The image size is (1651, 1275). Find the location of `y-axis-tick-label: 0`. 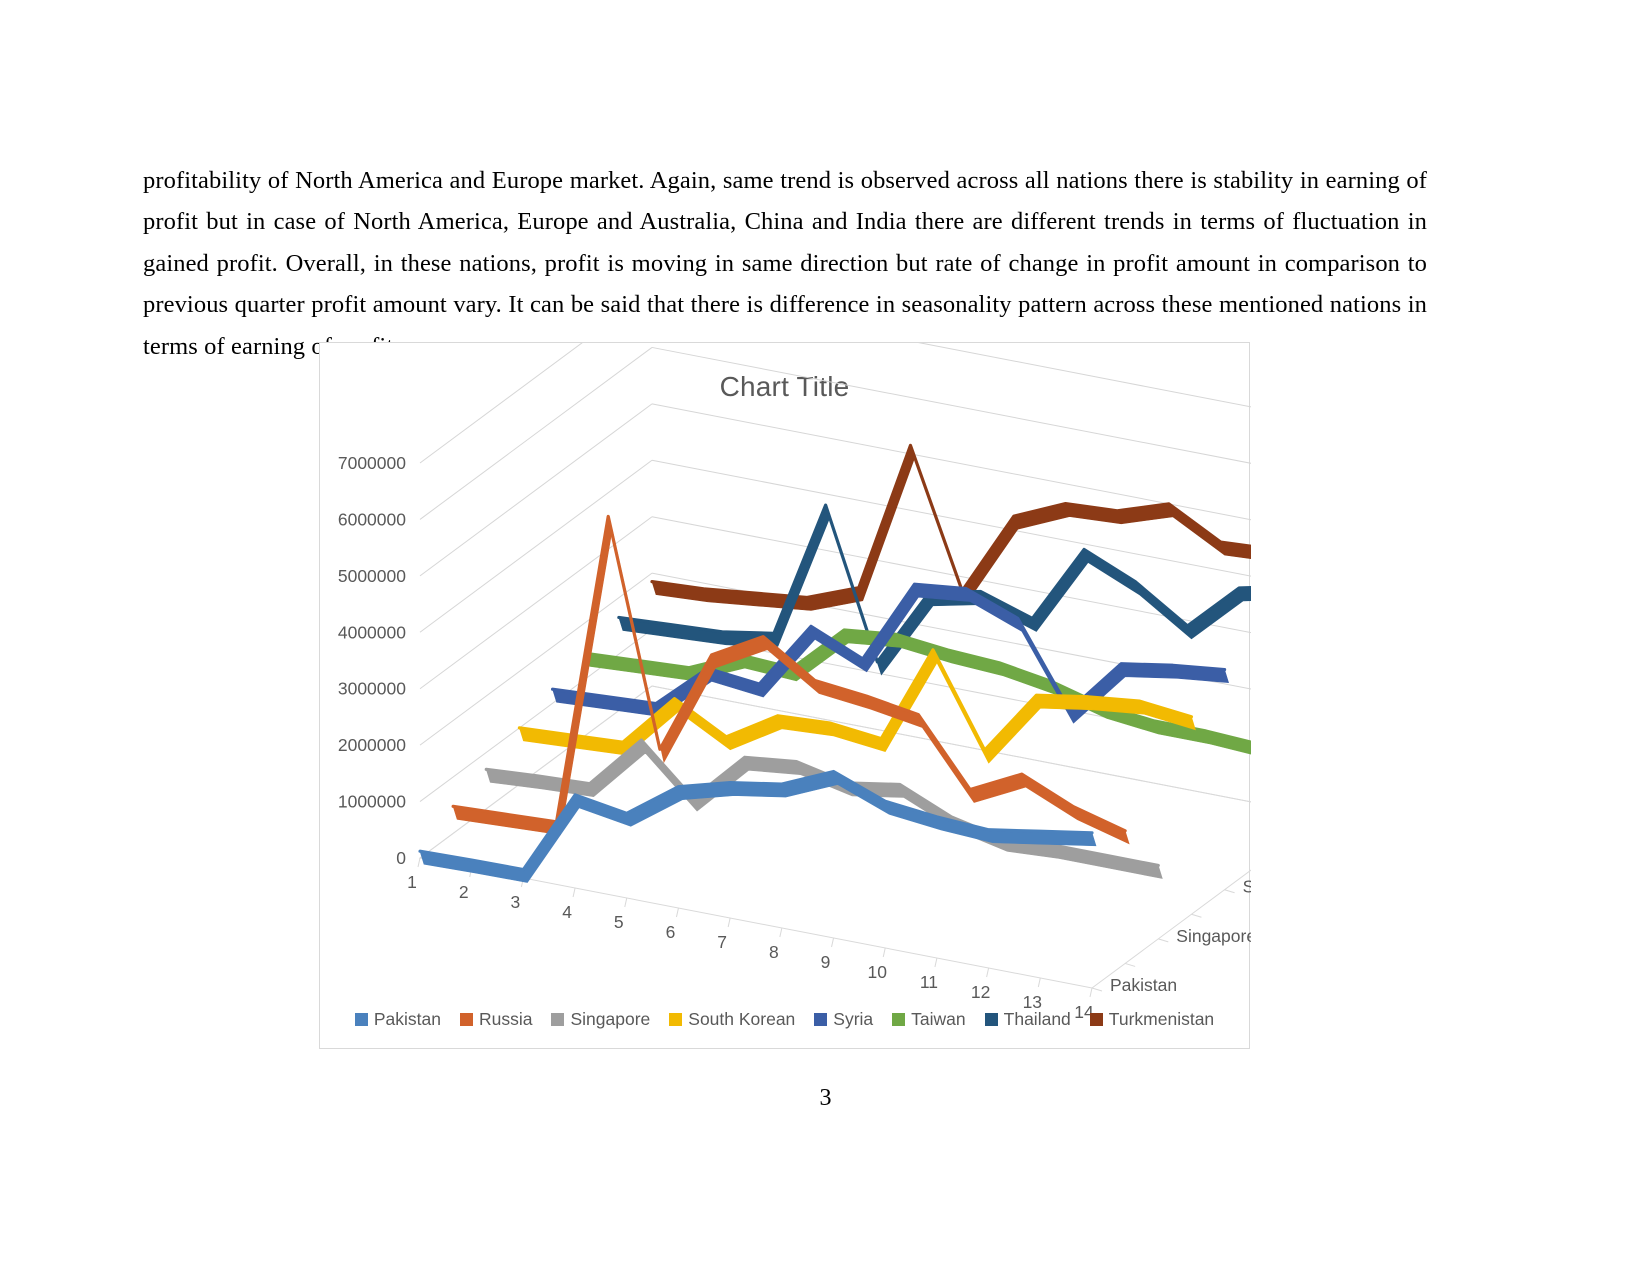

y-axis-tick-label: 0 is located at coordinates (401, 858).